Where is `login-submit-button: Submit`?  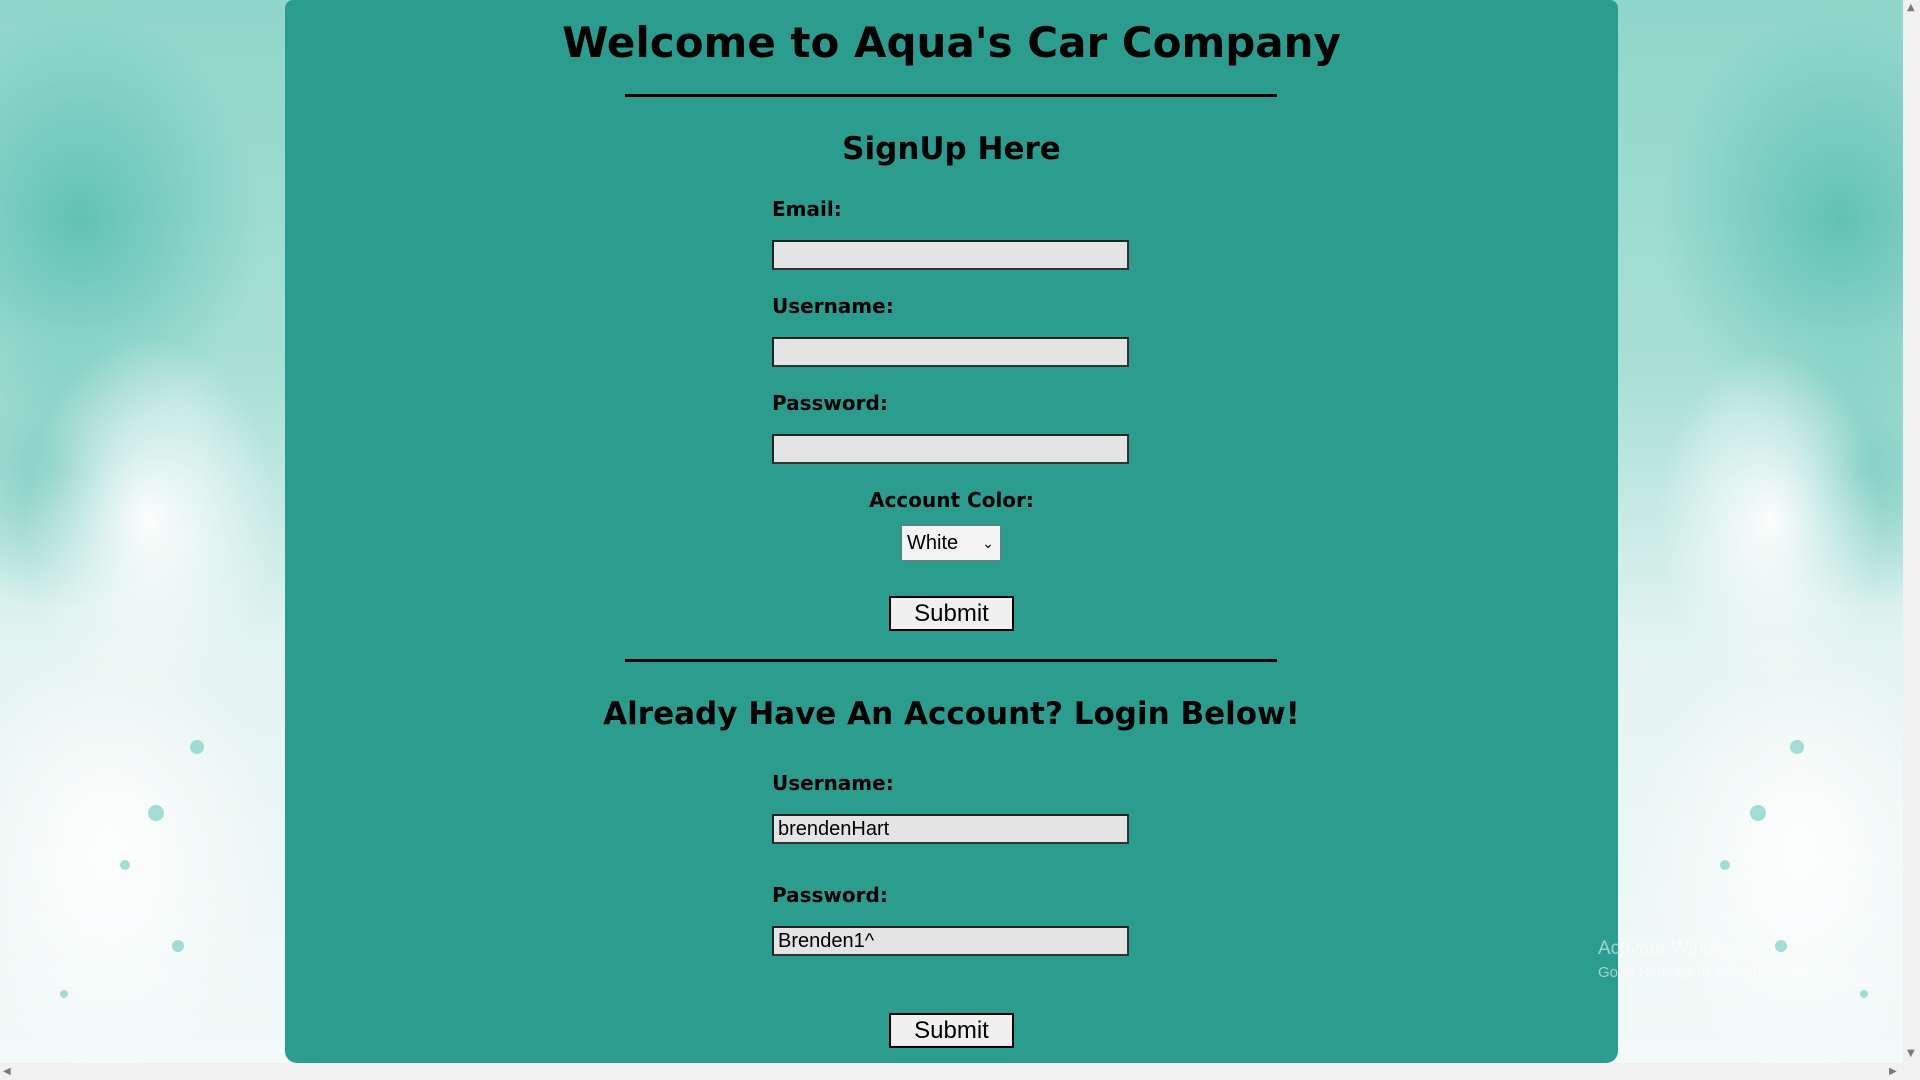
login-submit-button: Submit is located at coordinates (951, 1030).